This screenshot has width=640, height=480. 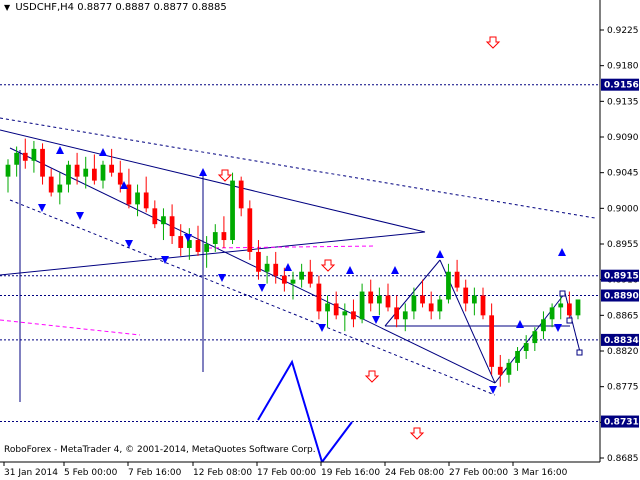 I want to click on price-tag-label: 0.8915, so click(x=621, y=277).